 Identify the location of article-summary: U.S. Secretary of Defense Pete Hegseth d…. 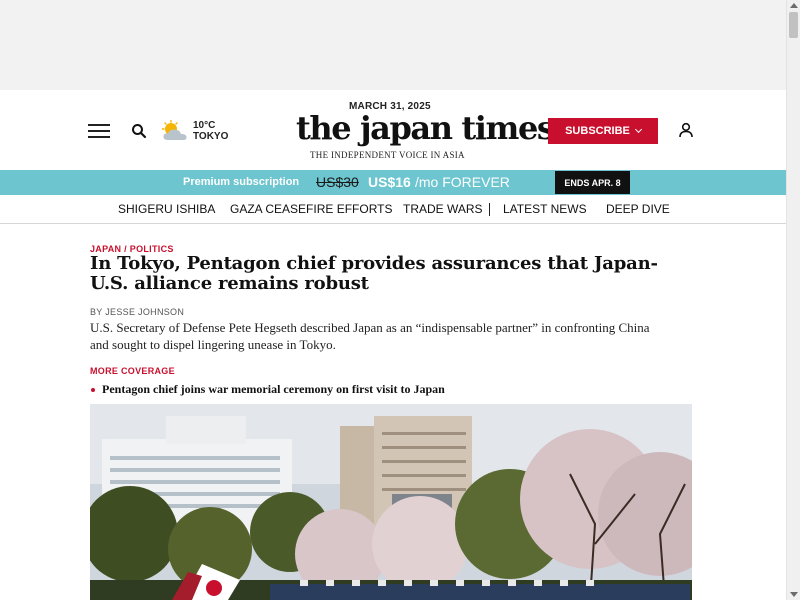
(370, 336).